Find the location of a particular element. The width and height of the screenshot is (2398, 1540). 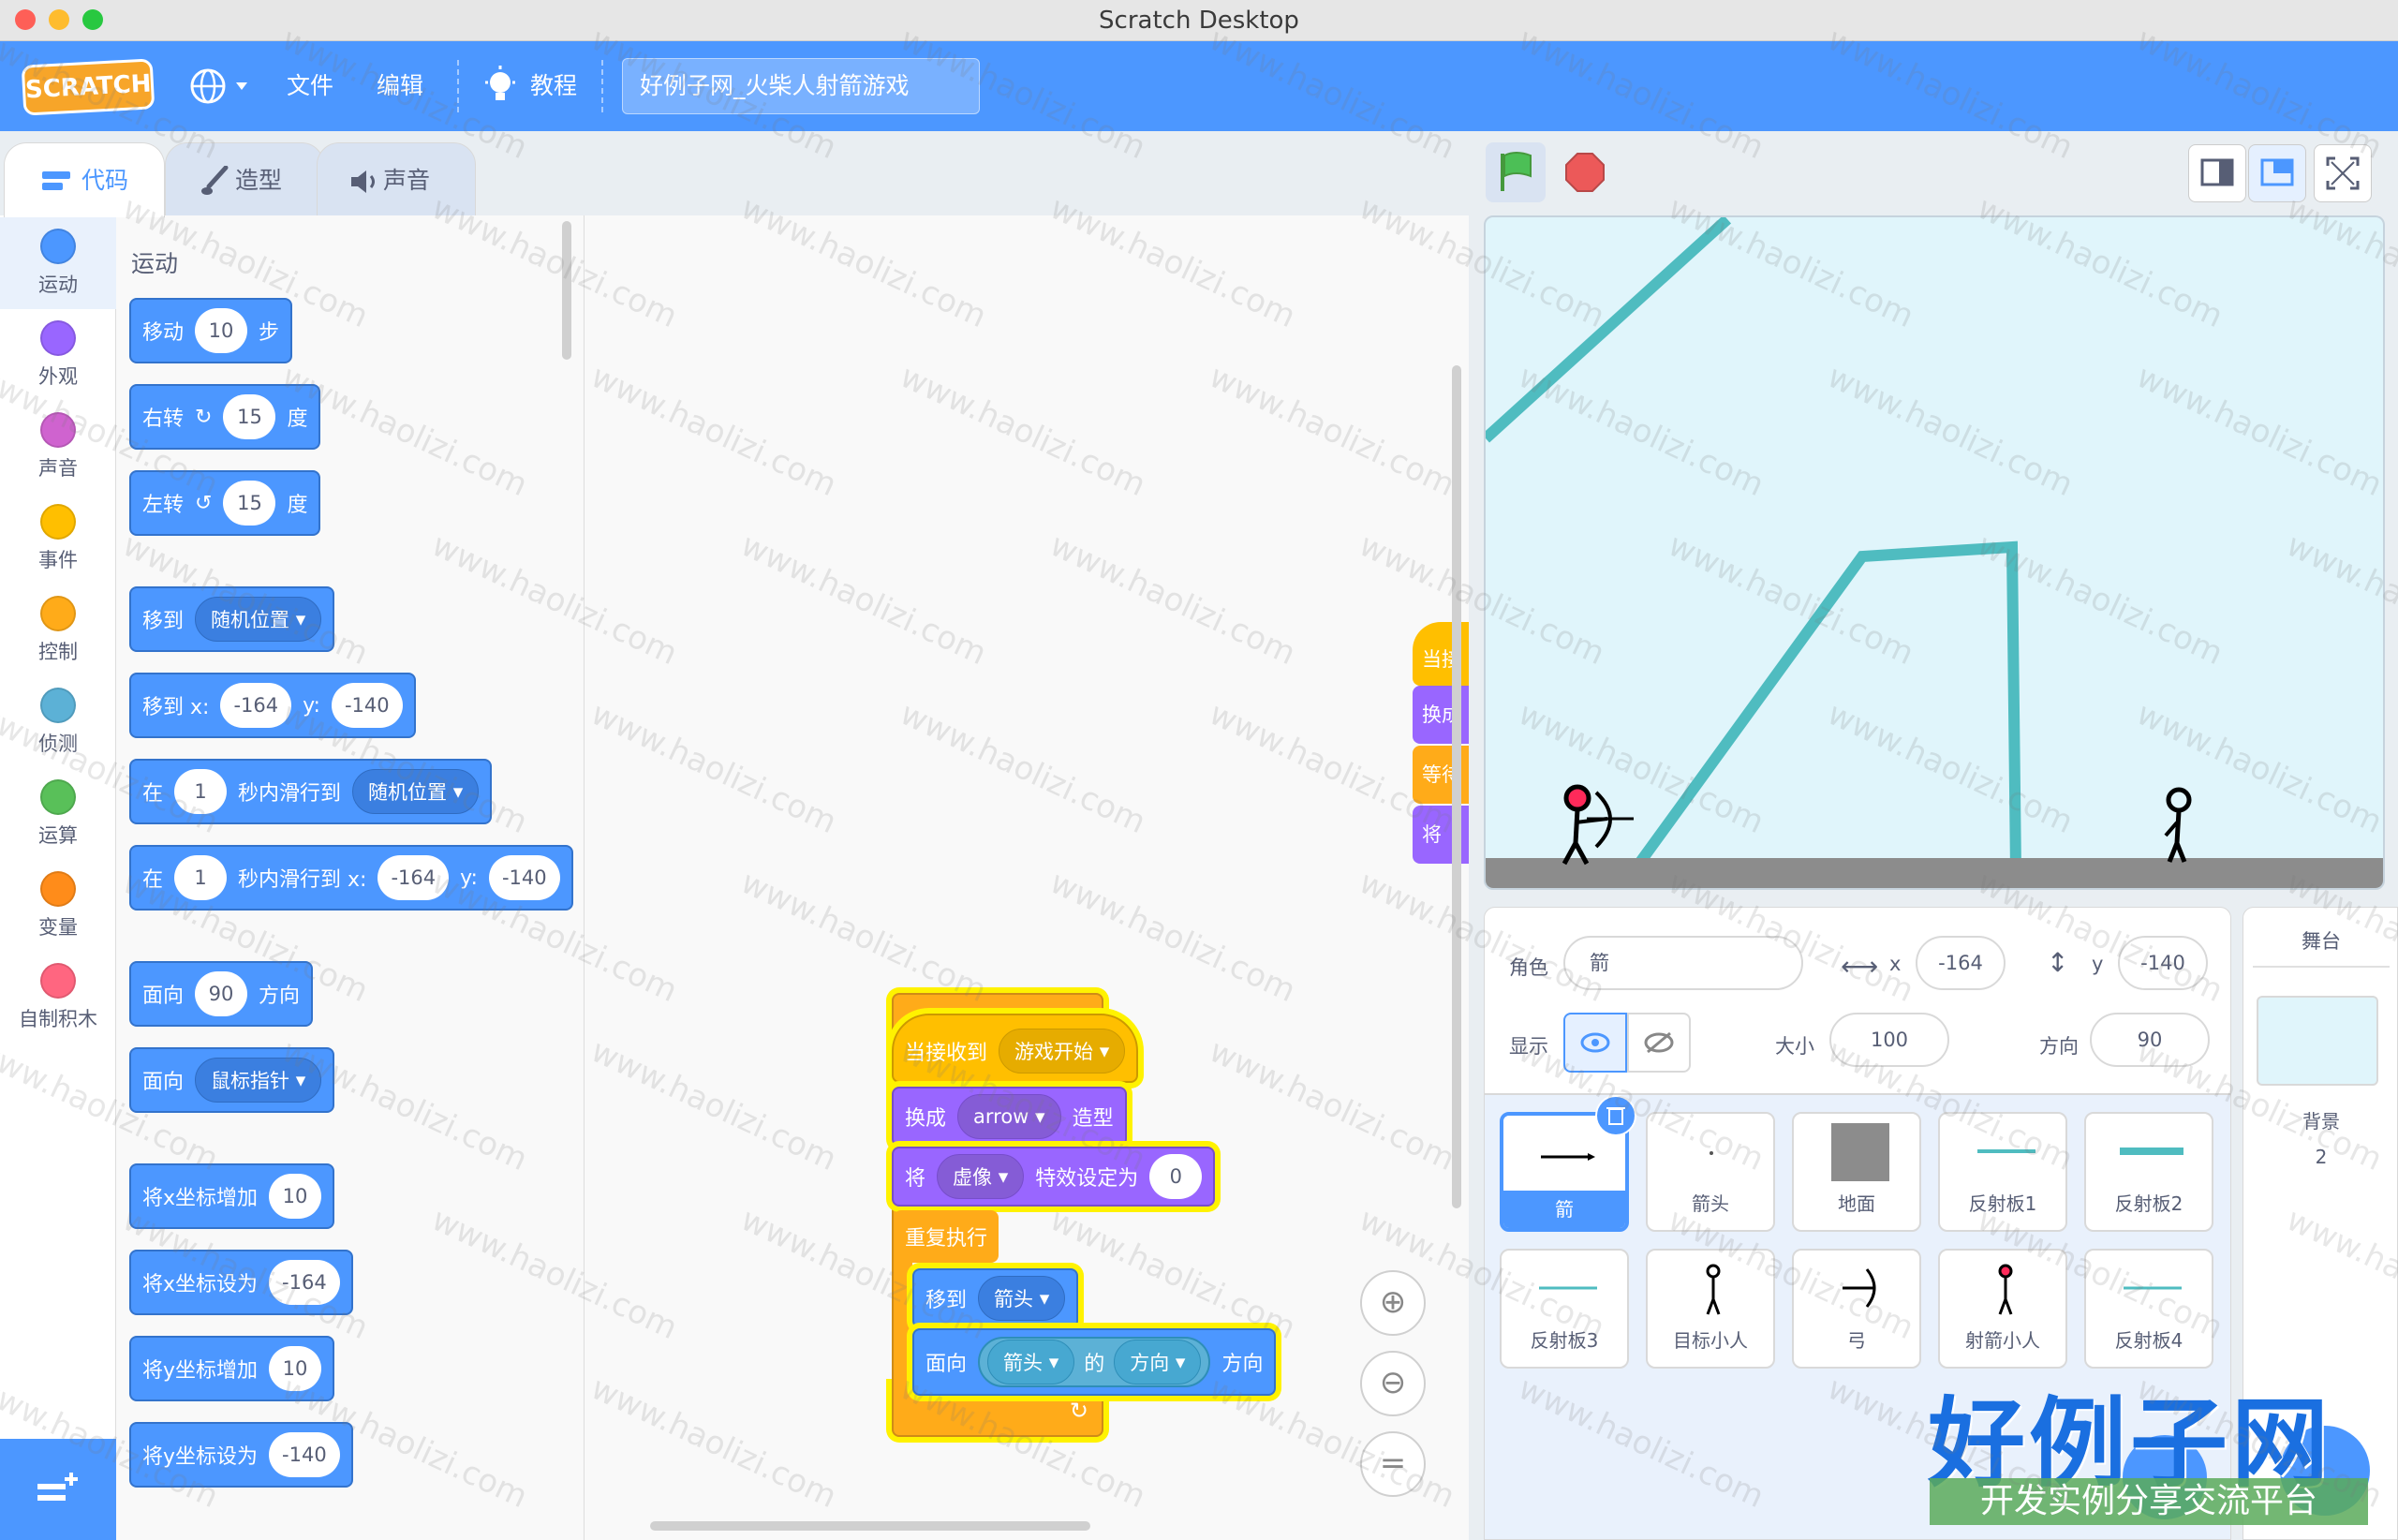

of-sprite-dropdown: 箭头 ▾ is located at coordinates (1031, 1362).